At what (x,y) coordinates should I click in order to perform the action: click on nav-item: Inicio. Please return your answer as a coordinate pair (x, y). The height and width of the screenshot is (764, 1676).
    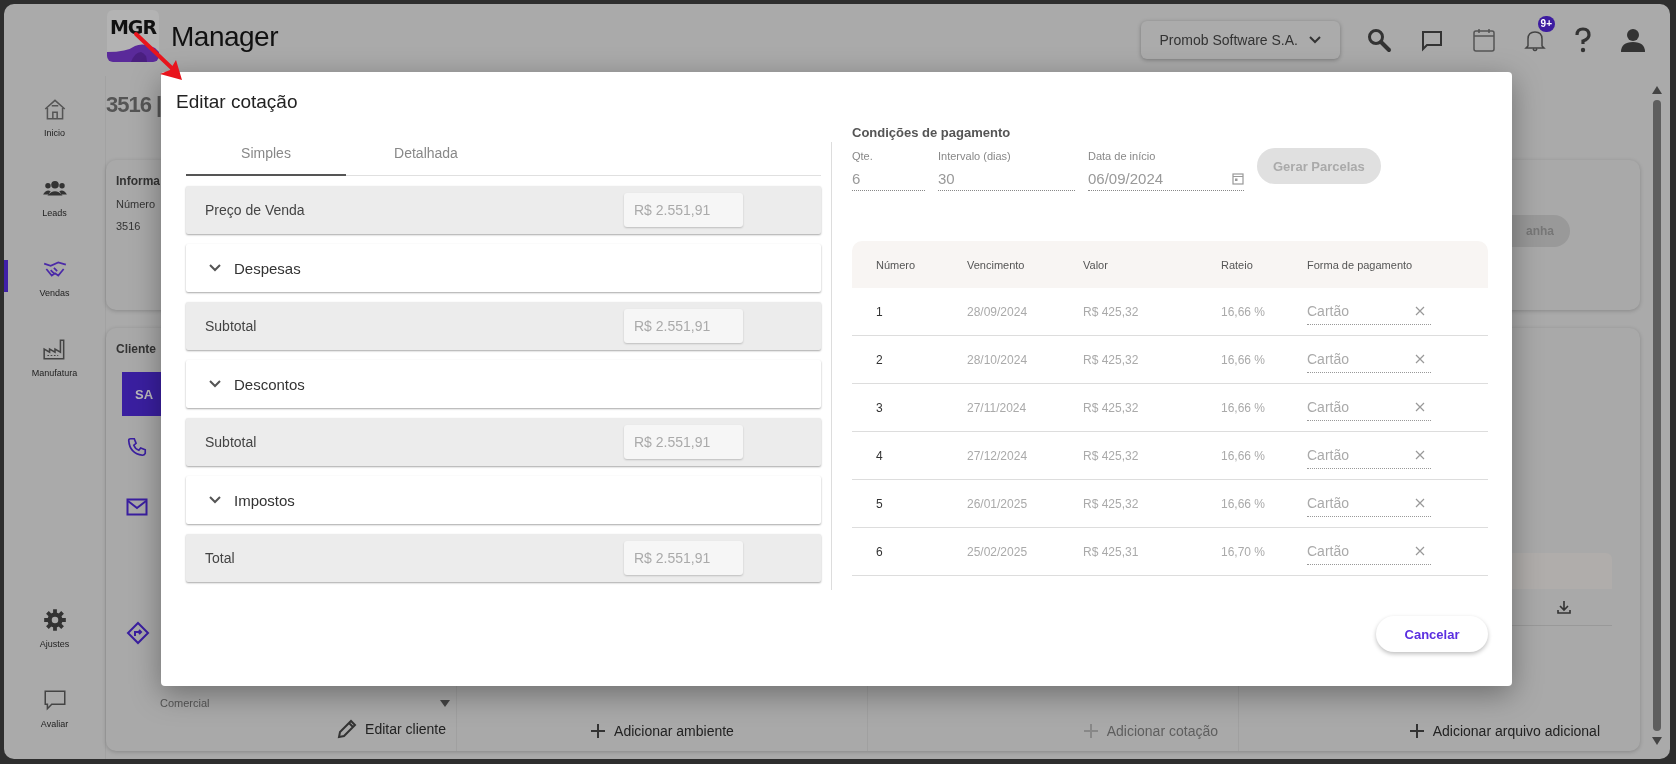
    Looking at the image, I should click on (54, 117).